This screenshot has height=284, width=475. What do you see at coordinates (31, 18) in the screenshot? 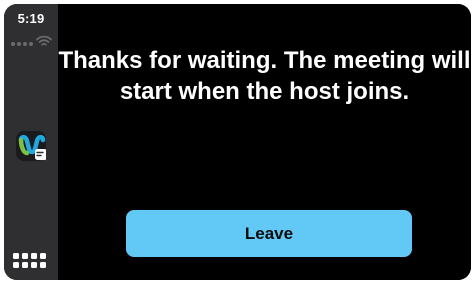
I see `status-time: 5:19` at bounding box center [31, 18].